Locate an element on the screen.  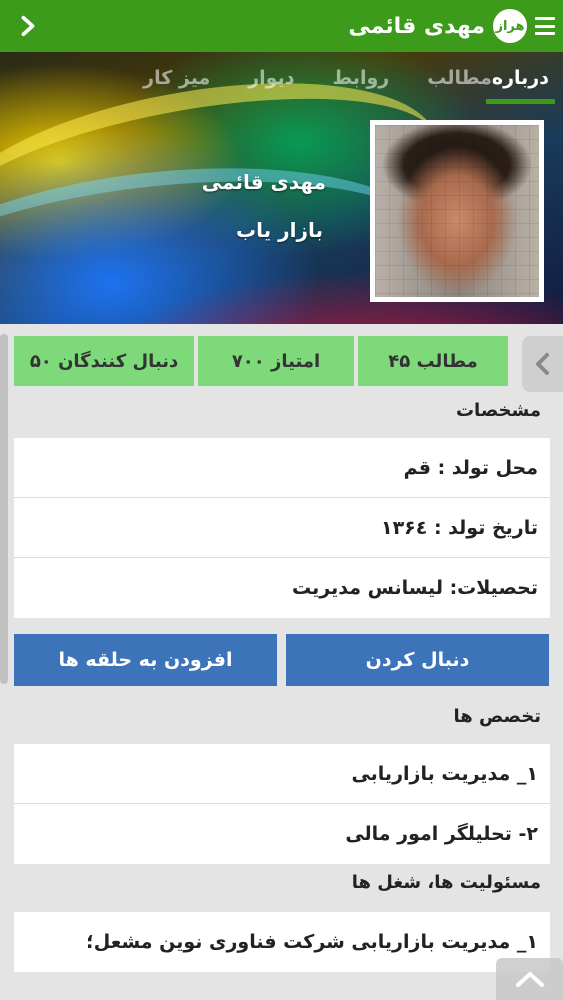
chevron-up-icon is located at coordinates (529, 979).